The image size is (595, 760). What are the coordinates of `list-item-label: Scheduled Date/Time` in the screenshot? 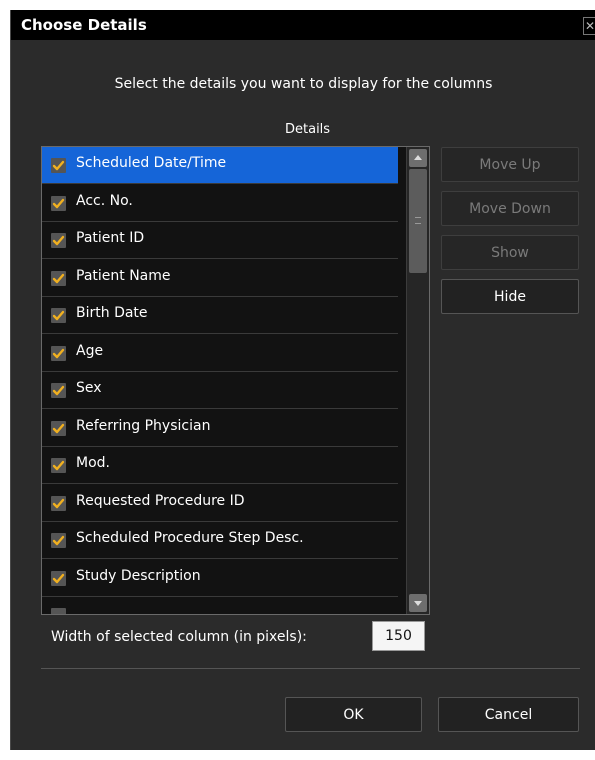 It's located at (151, 163).